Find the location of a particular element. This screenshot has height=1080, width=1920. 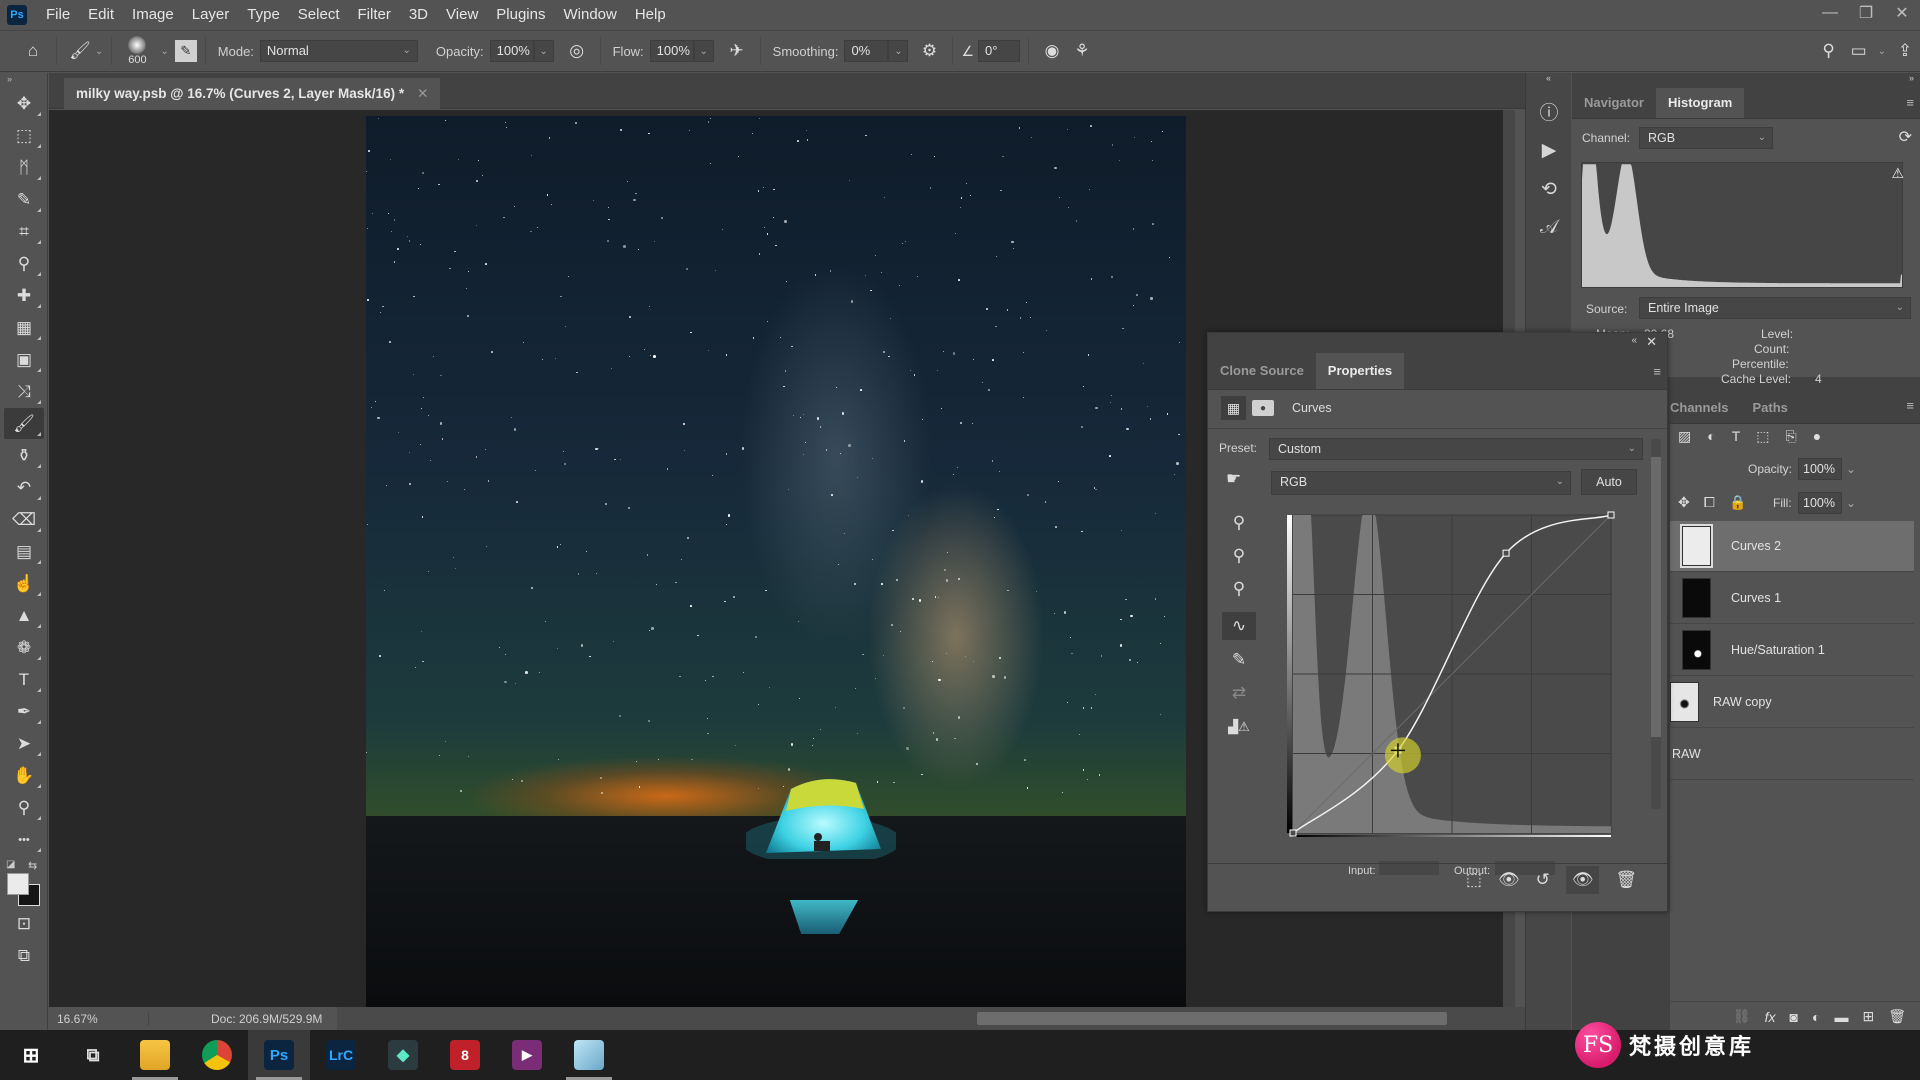

smooth-curve-icon: ⇄ is located at coordinates (1239, 693).